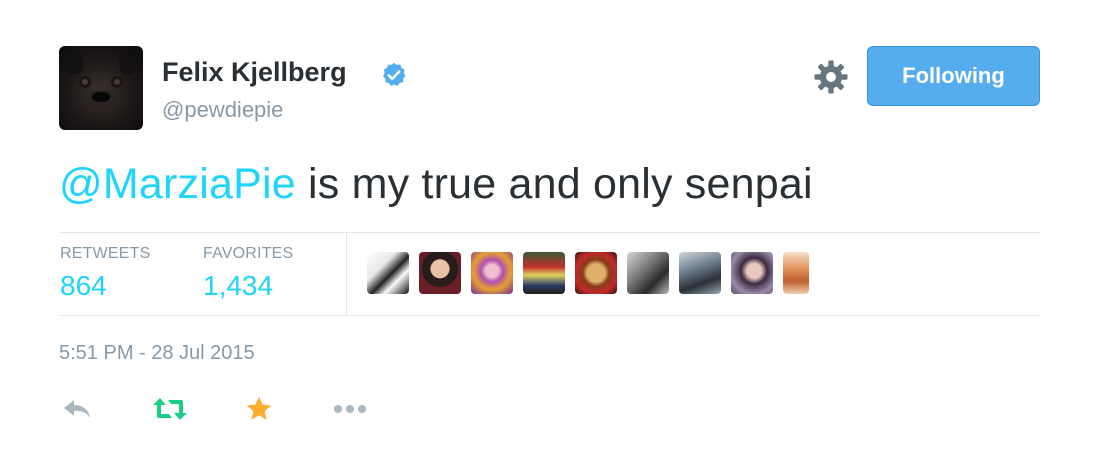 The image size is (1093, 467). What do you see at coordinates (73, 62) in the screenshot?
I see `avatar-ear-left` at bounding box center [73, 62].